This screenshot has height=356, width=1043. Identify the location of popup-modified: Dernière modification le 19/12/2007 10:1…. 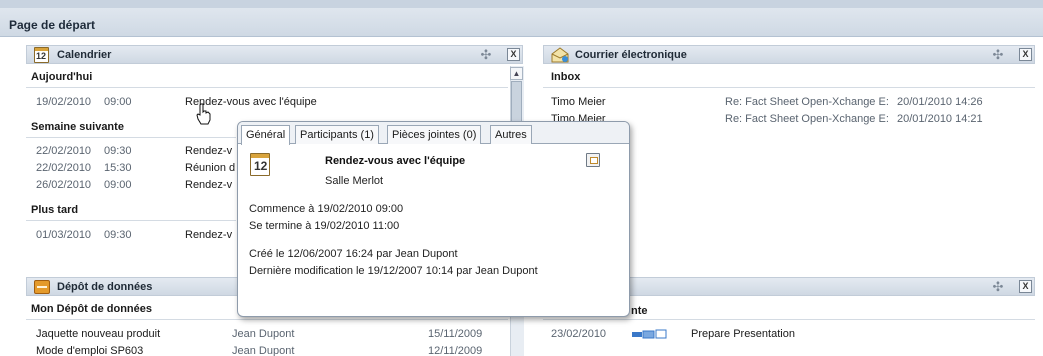
(393, 271).